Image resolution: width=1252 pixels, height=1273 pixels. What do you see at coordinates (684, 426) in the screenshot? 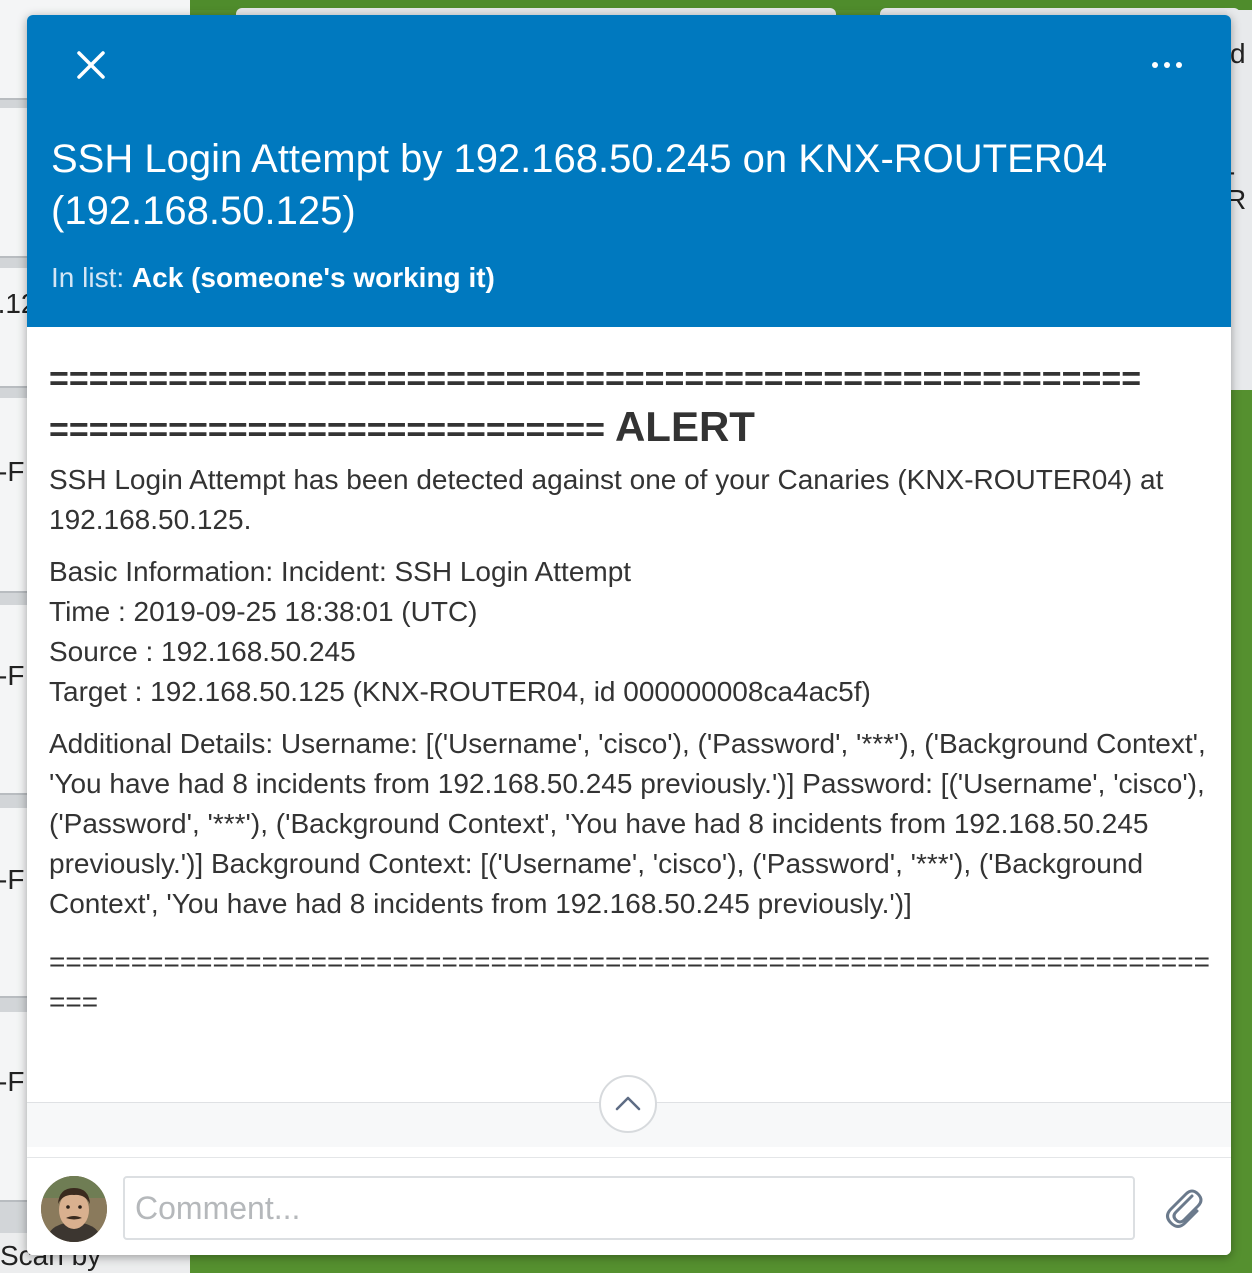
I see `alert-label: ALERT` at bounding box center [684, 426].